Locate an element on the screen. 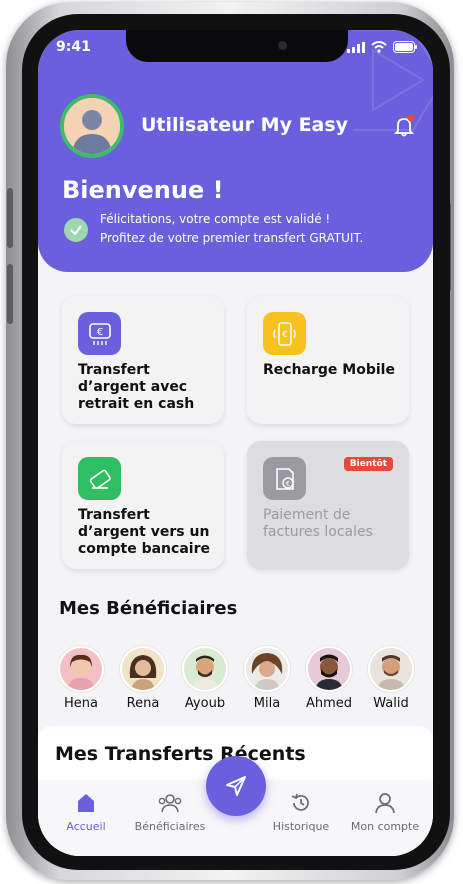  card-mobile-recharge: € Recharge Mobile is located at coordinates (328, 360).